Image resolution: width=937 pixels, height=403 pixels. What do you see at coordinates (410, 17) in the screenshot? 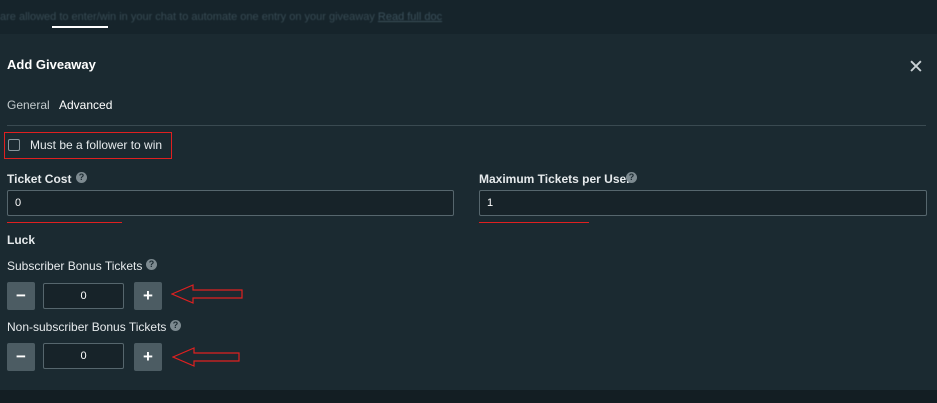
I see `banner-link: Read full doc` at bounding box center [410, 17].